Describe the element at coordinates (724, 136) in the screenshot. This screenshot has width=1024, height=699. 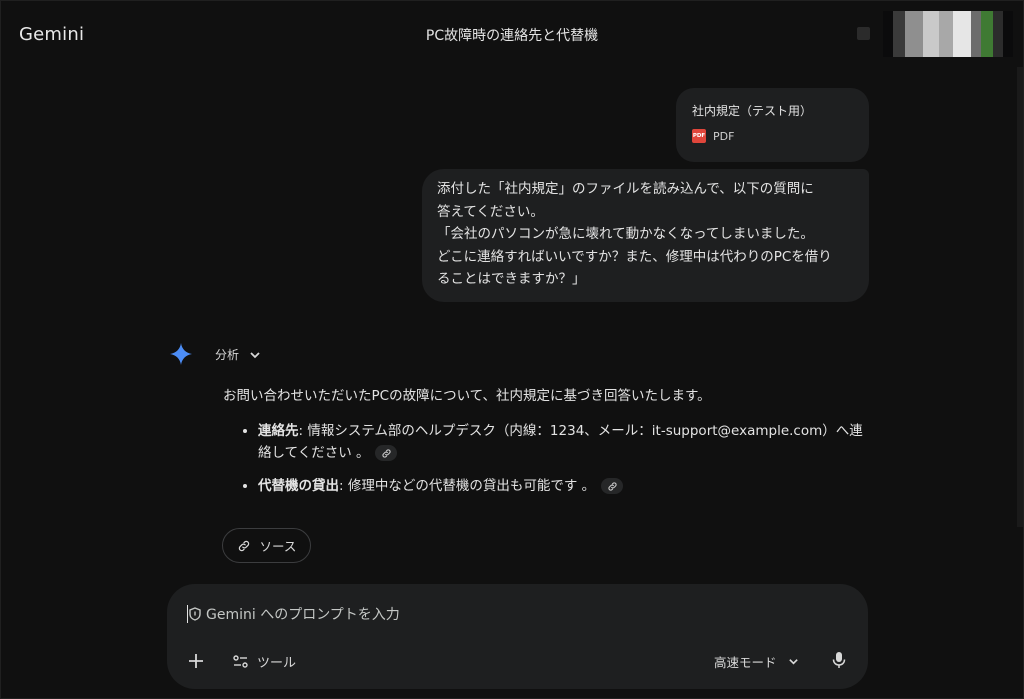
I see `attachment-type-label: PDF` at that location.